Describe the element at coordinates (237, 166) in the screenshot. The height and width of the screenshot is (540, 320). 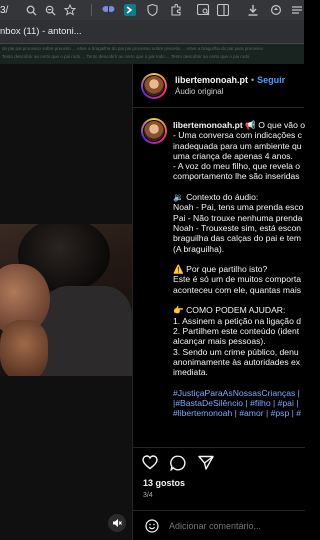
I see `caption-line: - A voz do meu filho, que revela o` at that location.